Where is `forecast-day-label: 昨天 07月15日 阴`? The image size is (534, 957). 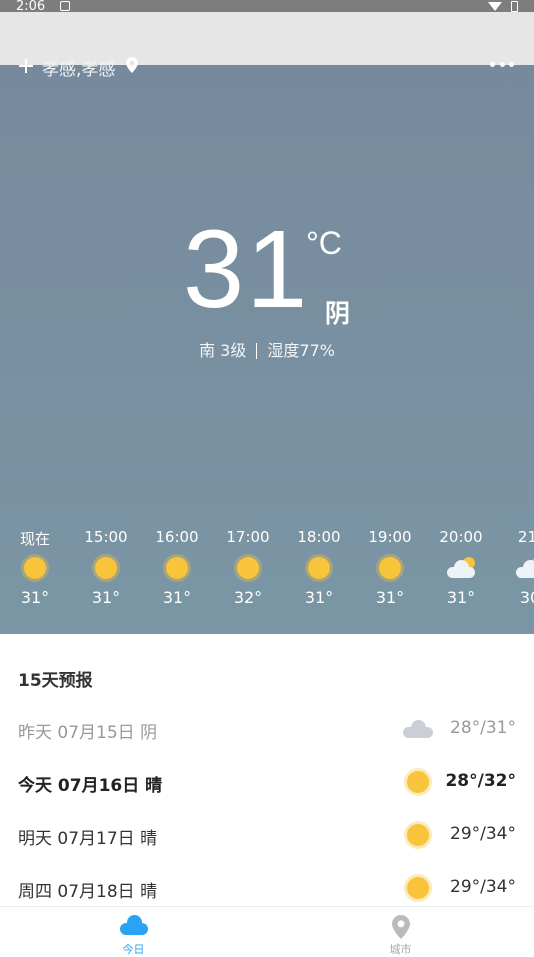
forecast-day-label: 昨天 07月15日 阴 is located at coordinates (88, 733).